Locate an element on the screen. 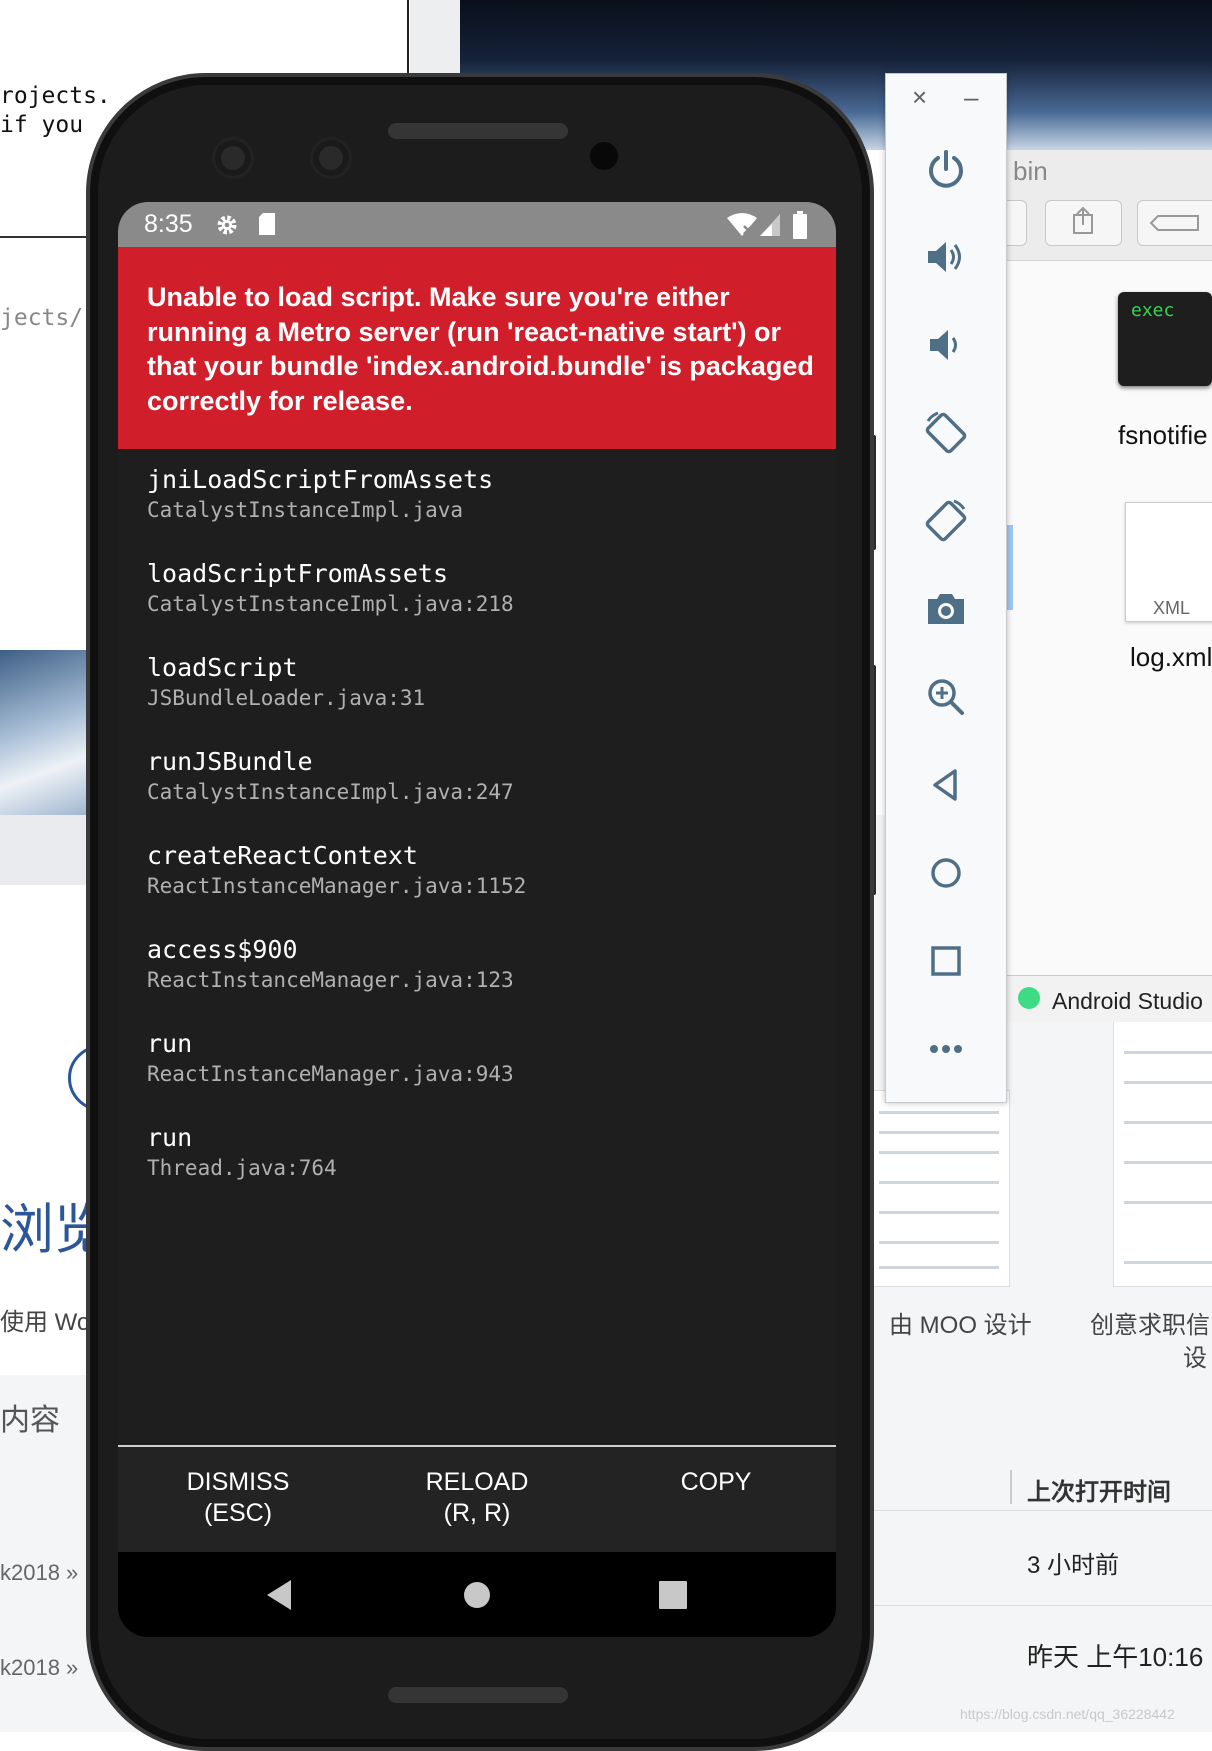  volume-up-icon is located at coordinates (944, 257).